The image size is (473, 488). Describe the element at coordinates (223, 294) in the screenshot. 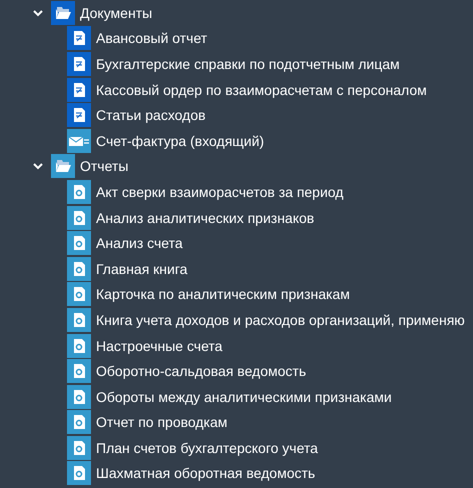

I see `tree-item-label: Карточка по аналитическим признакам` at that location.